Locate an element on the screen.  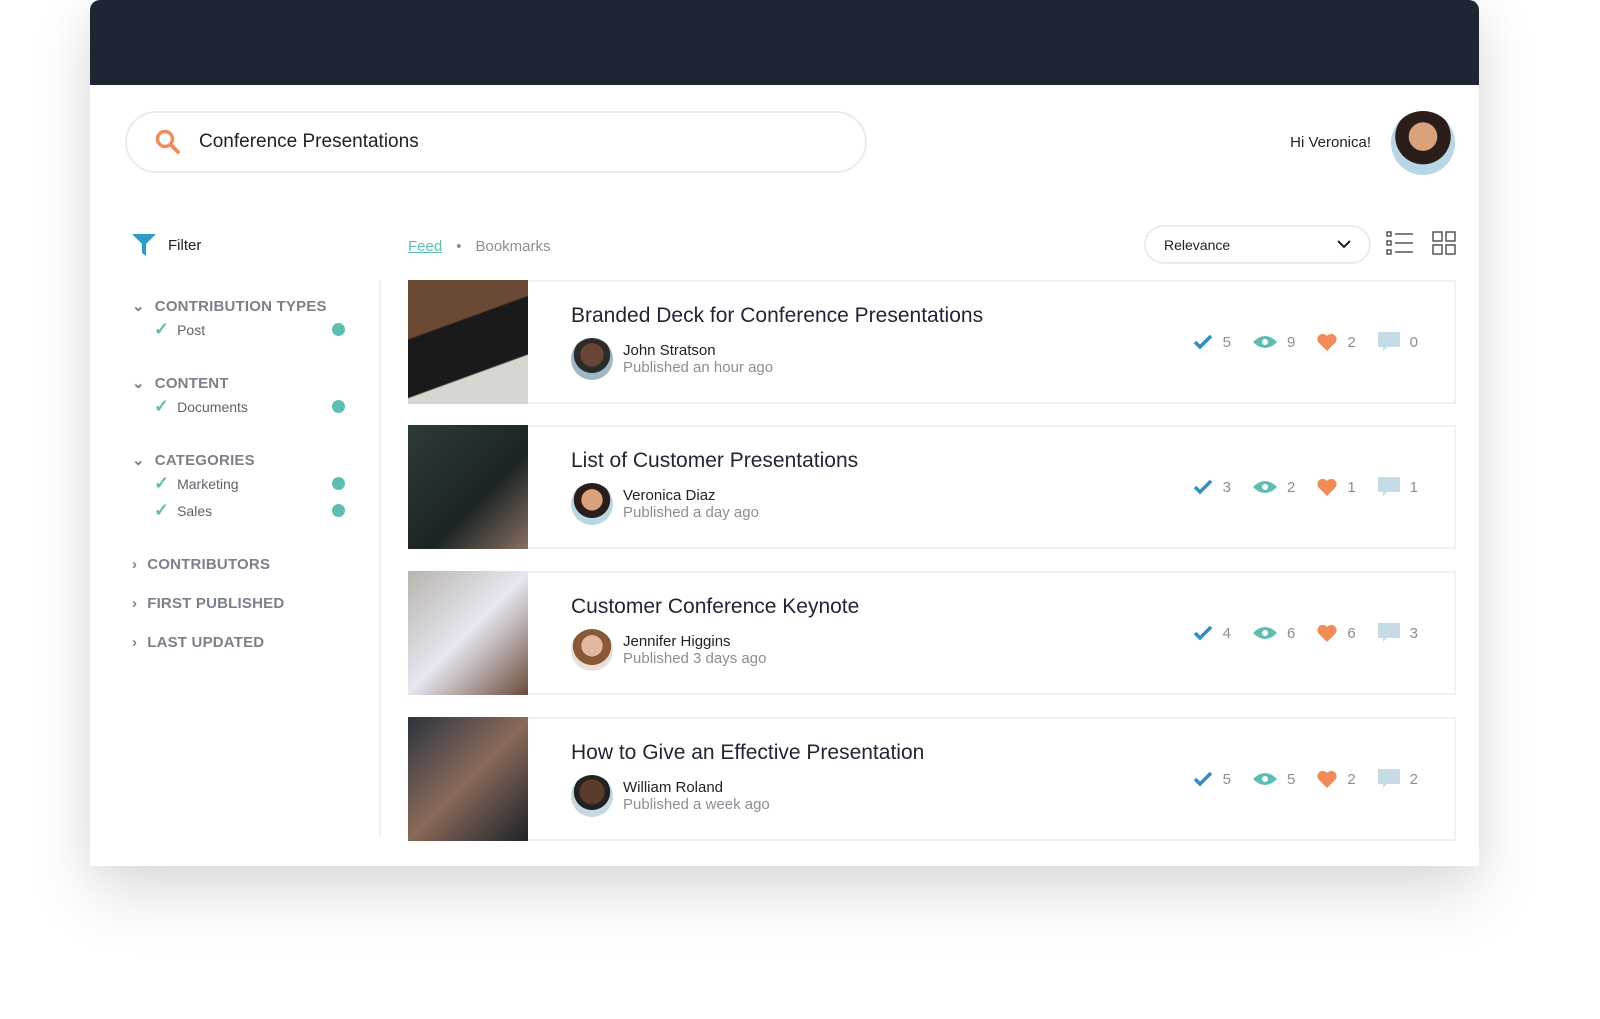
filter-group-content: ⌄ CONTENT ✓ Documents is located at coordinates (242, 396).